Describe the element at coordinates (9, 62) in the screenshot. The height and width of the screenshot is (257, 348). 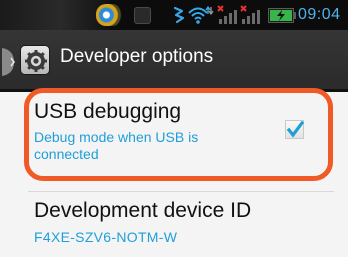
I see `back-indicator-icon` at that location.